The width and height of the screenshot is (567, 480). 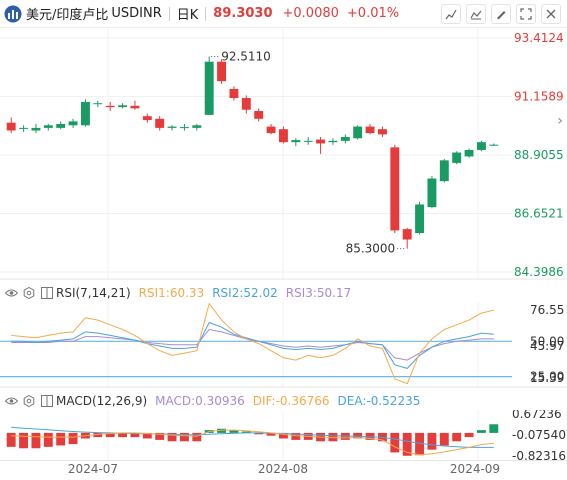 I want to click on rsi-tick-label: 76.55, so click(x=547, y=310).